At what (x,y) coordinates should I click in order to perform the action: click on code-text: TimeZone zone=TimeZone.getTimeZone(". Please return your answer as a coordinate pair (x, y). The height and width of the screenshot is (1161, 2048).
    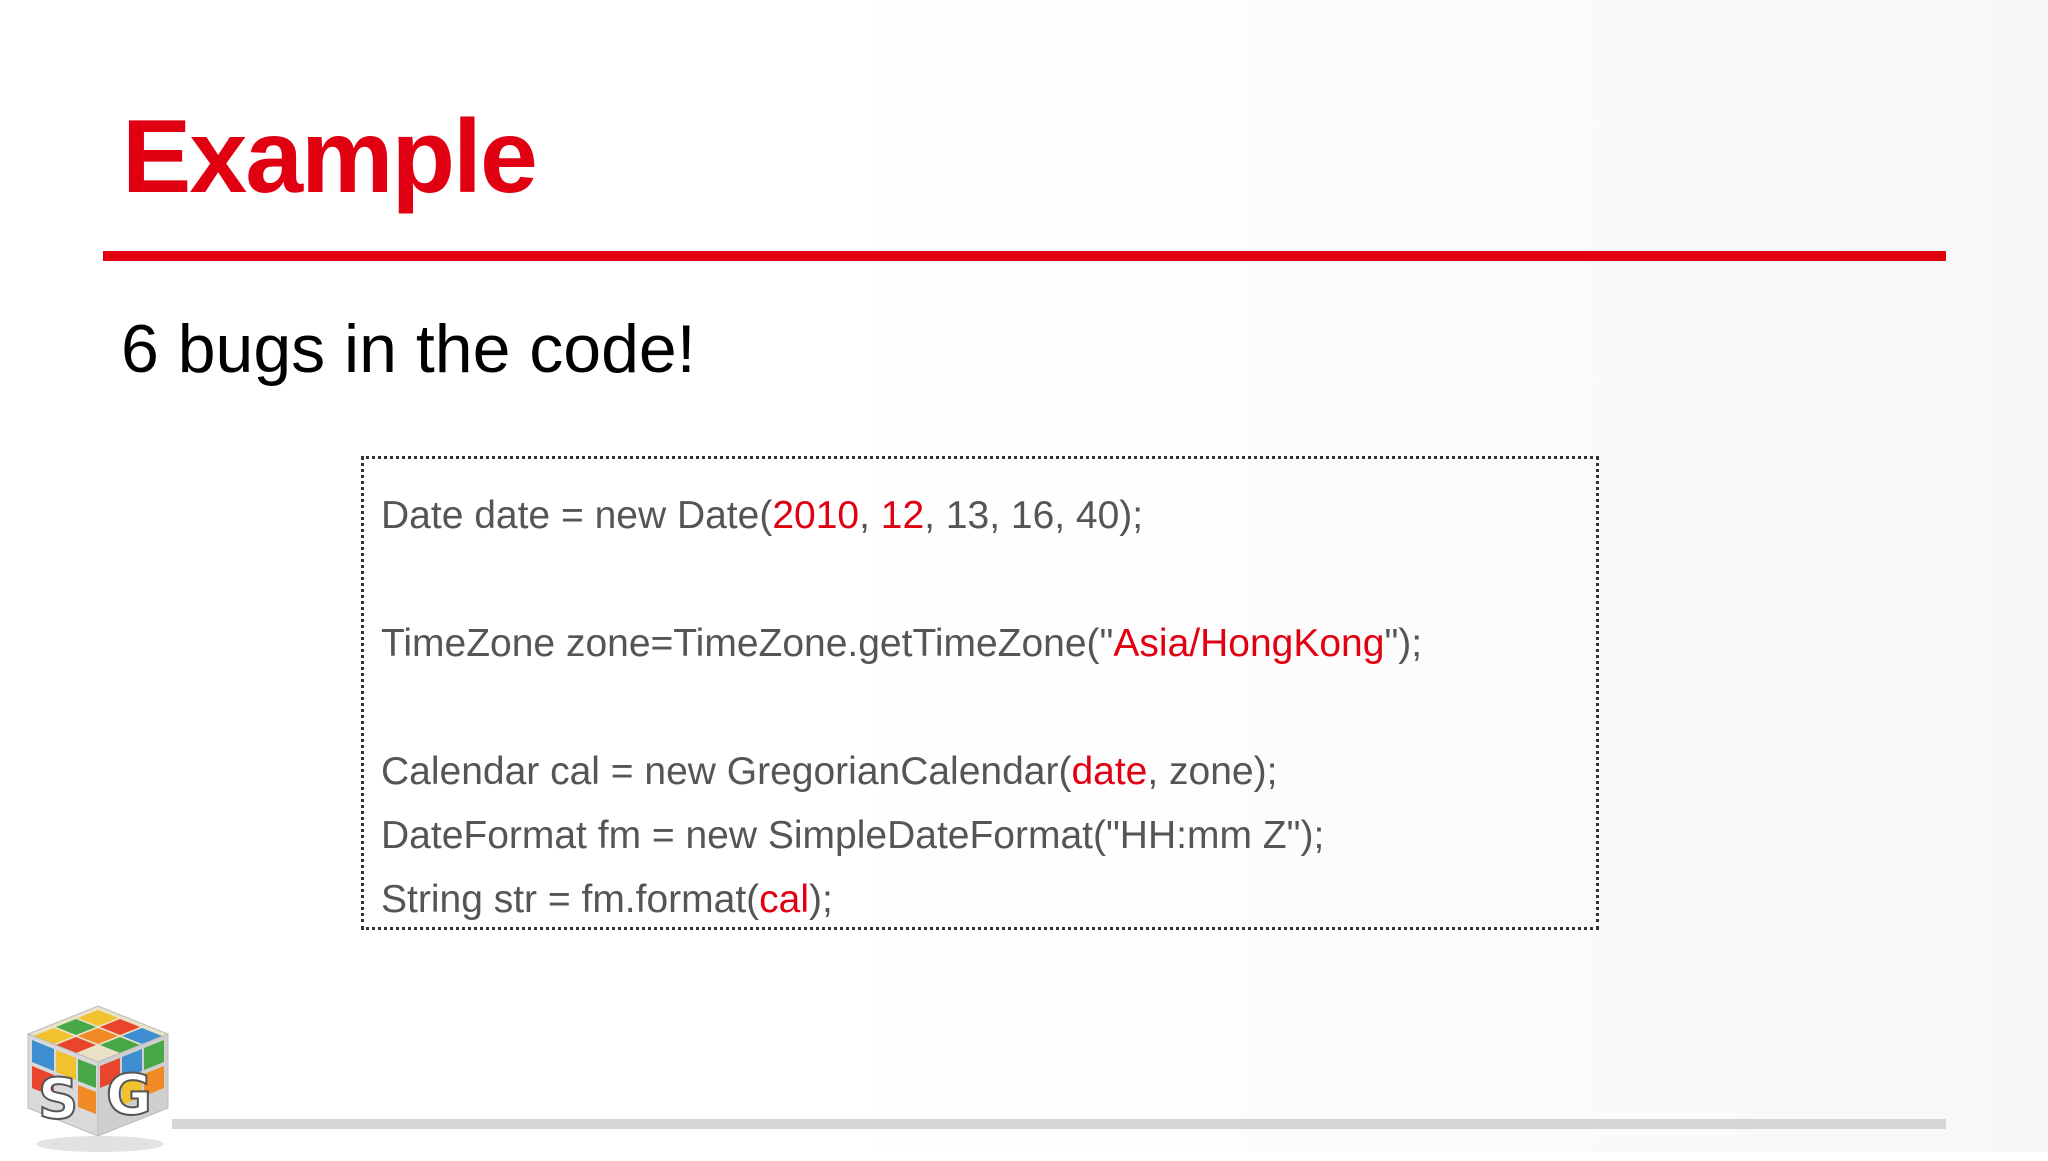
    Looking at the image, I should click on (747, 643).